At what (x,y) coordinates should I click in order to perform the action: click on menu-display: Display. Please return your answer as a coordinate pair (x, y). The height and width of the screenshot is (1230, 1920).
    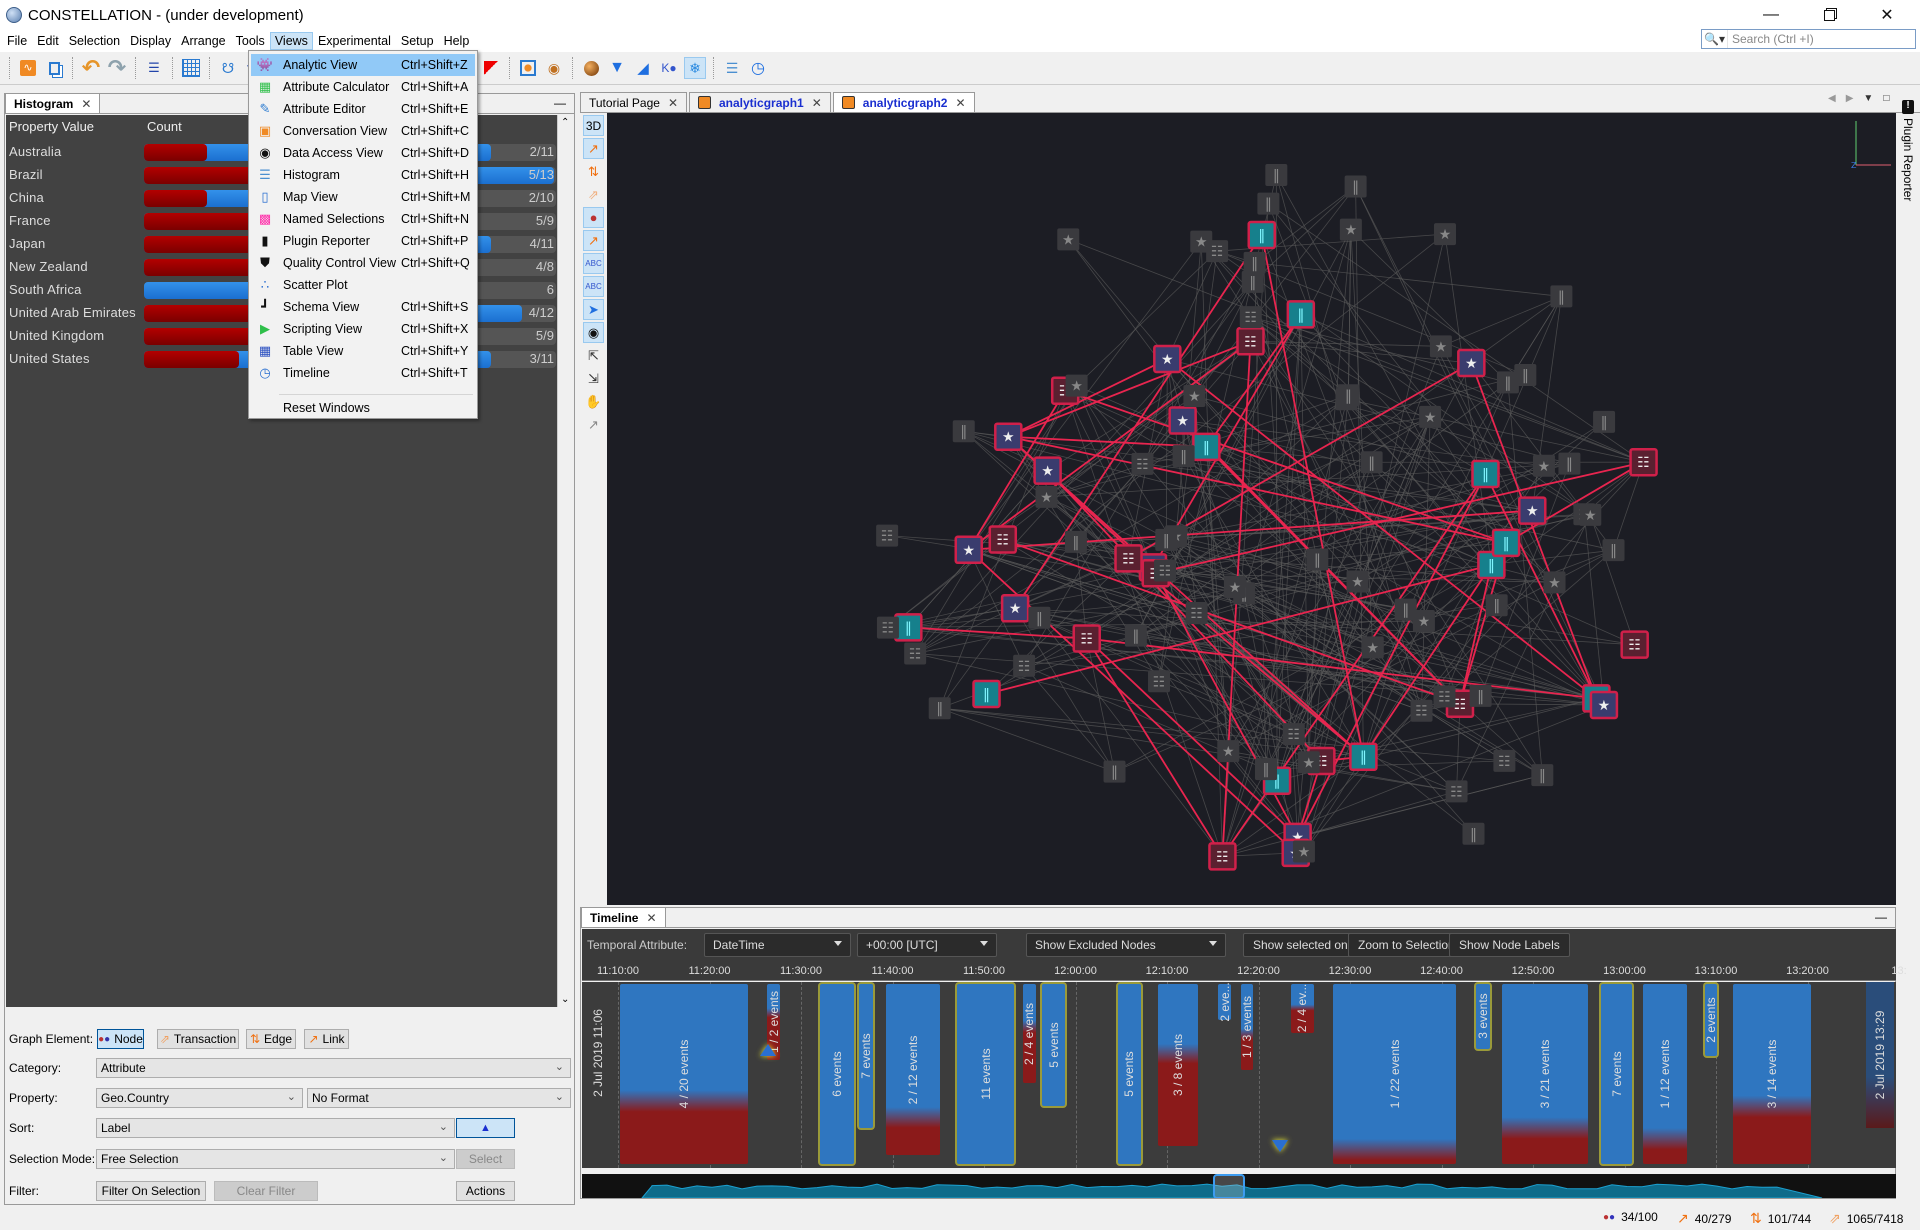
    Looking at the image, I should click on (150, 41).